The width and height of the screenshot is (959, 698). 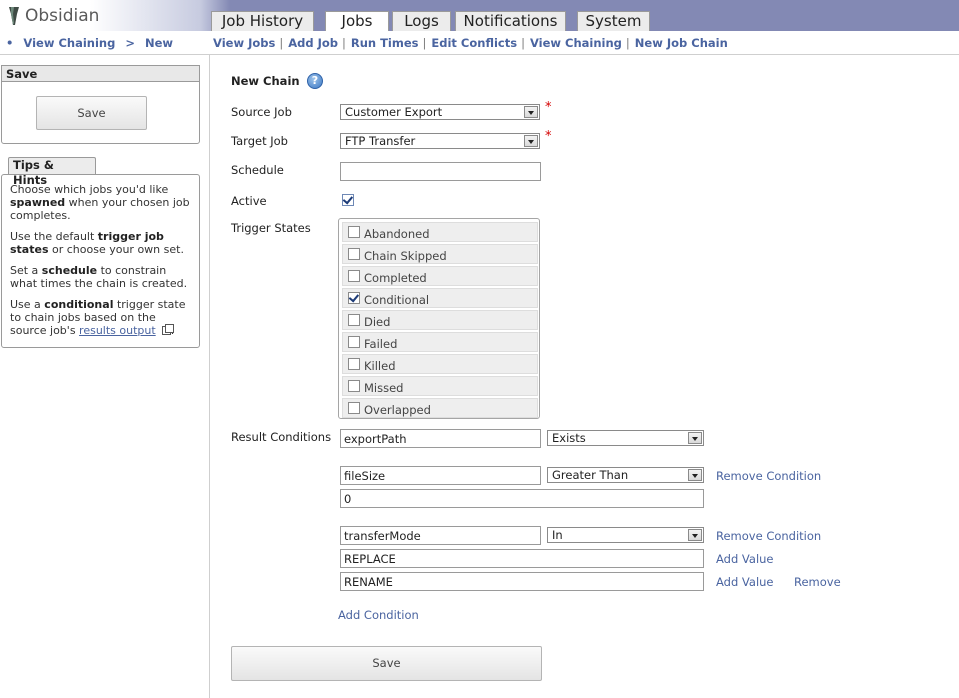 I want to click on tip-text: Use a, so click(x=27, y=304).